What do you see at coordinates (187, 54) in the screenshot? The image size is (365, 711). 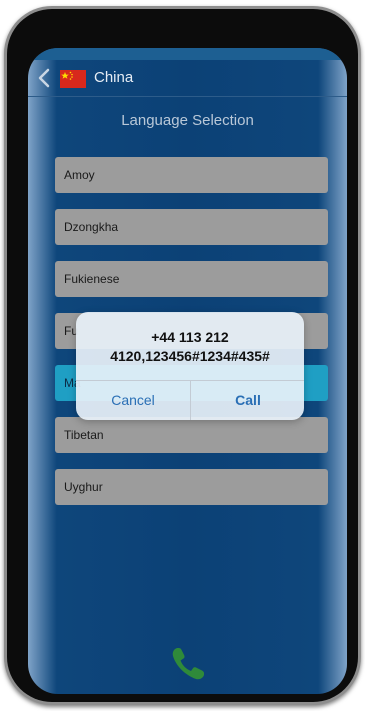 I see `status-bar` at bounding box center [187, 54].